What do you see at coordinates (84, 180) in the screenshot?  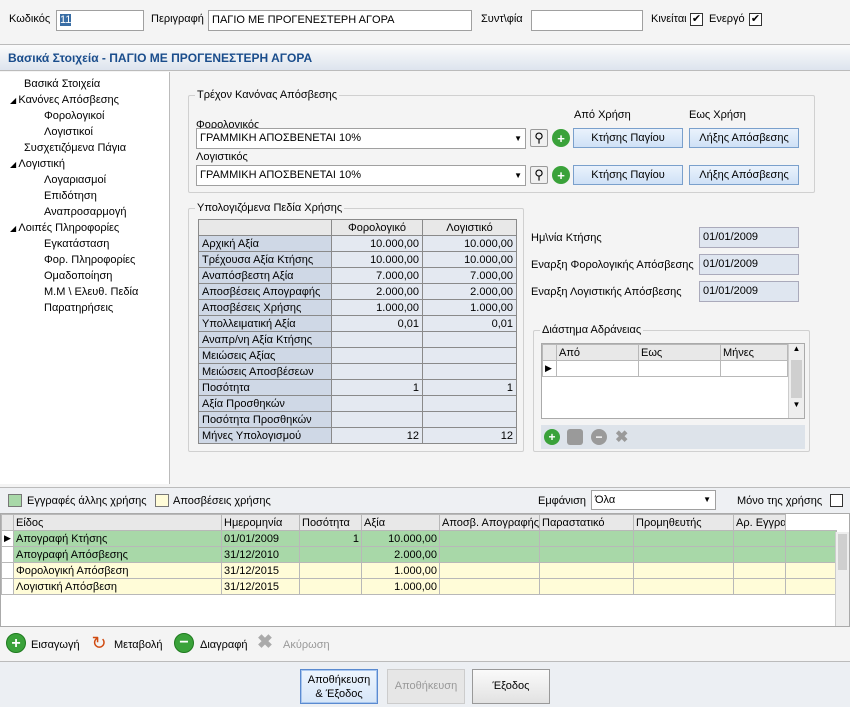 I see `tree-item: Λογαριασμοί` at bounding box center [84, 180].